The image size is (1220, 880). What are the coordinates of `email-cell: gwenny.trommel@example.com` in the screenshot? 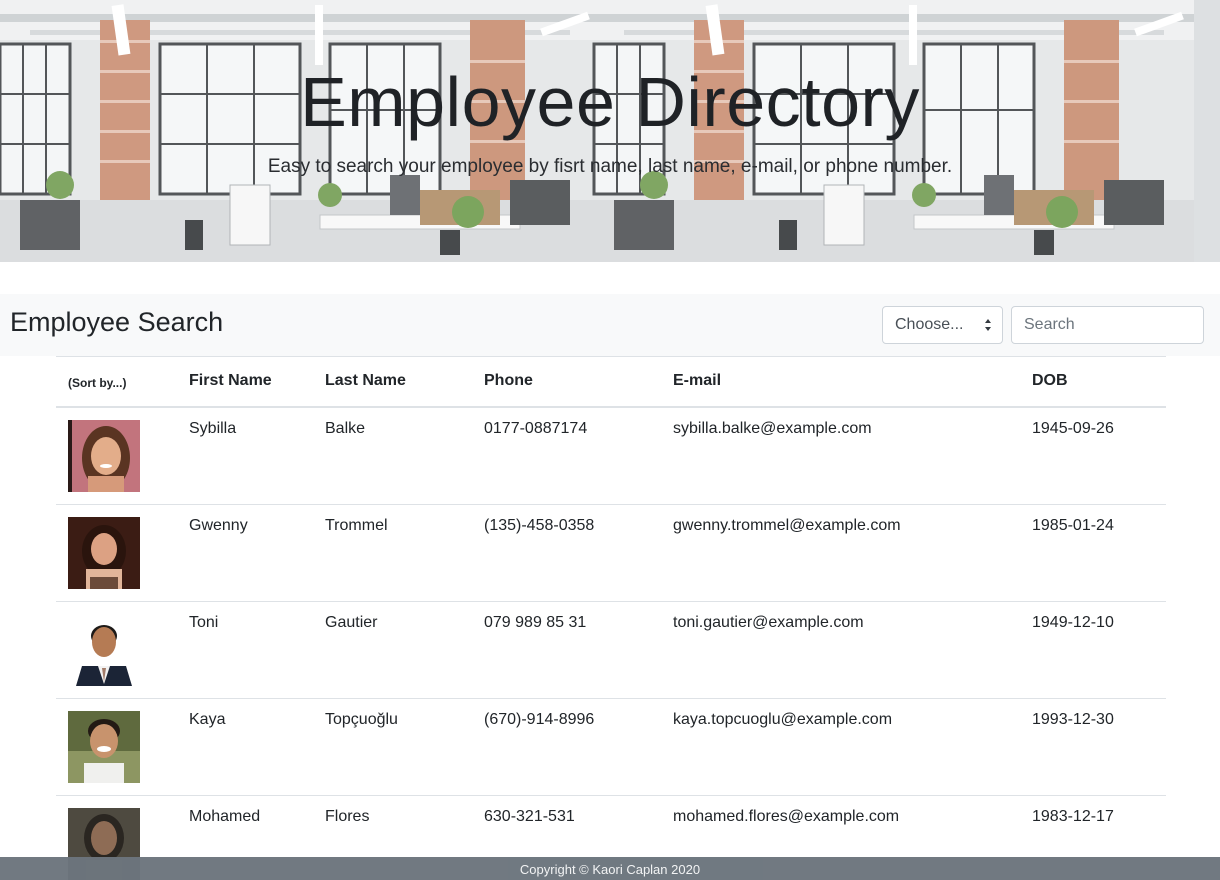 It's located at (840, 552).